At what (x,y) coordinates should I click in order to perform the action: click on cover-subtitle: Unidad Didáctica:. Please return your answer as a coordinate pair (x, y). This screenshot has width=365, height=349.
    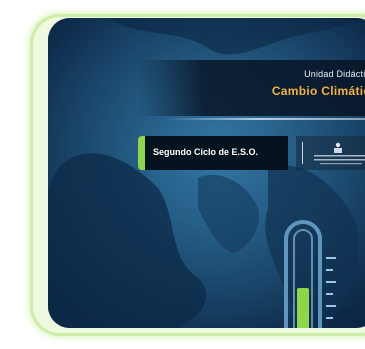
    Looking at the image, I should click on (334, 74).